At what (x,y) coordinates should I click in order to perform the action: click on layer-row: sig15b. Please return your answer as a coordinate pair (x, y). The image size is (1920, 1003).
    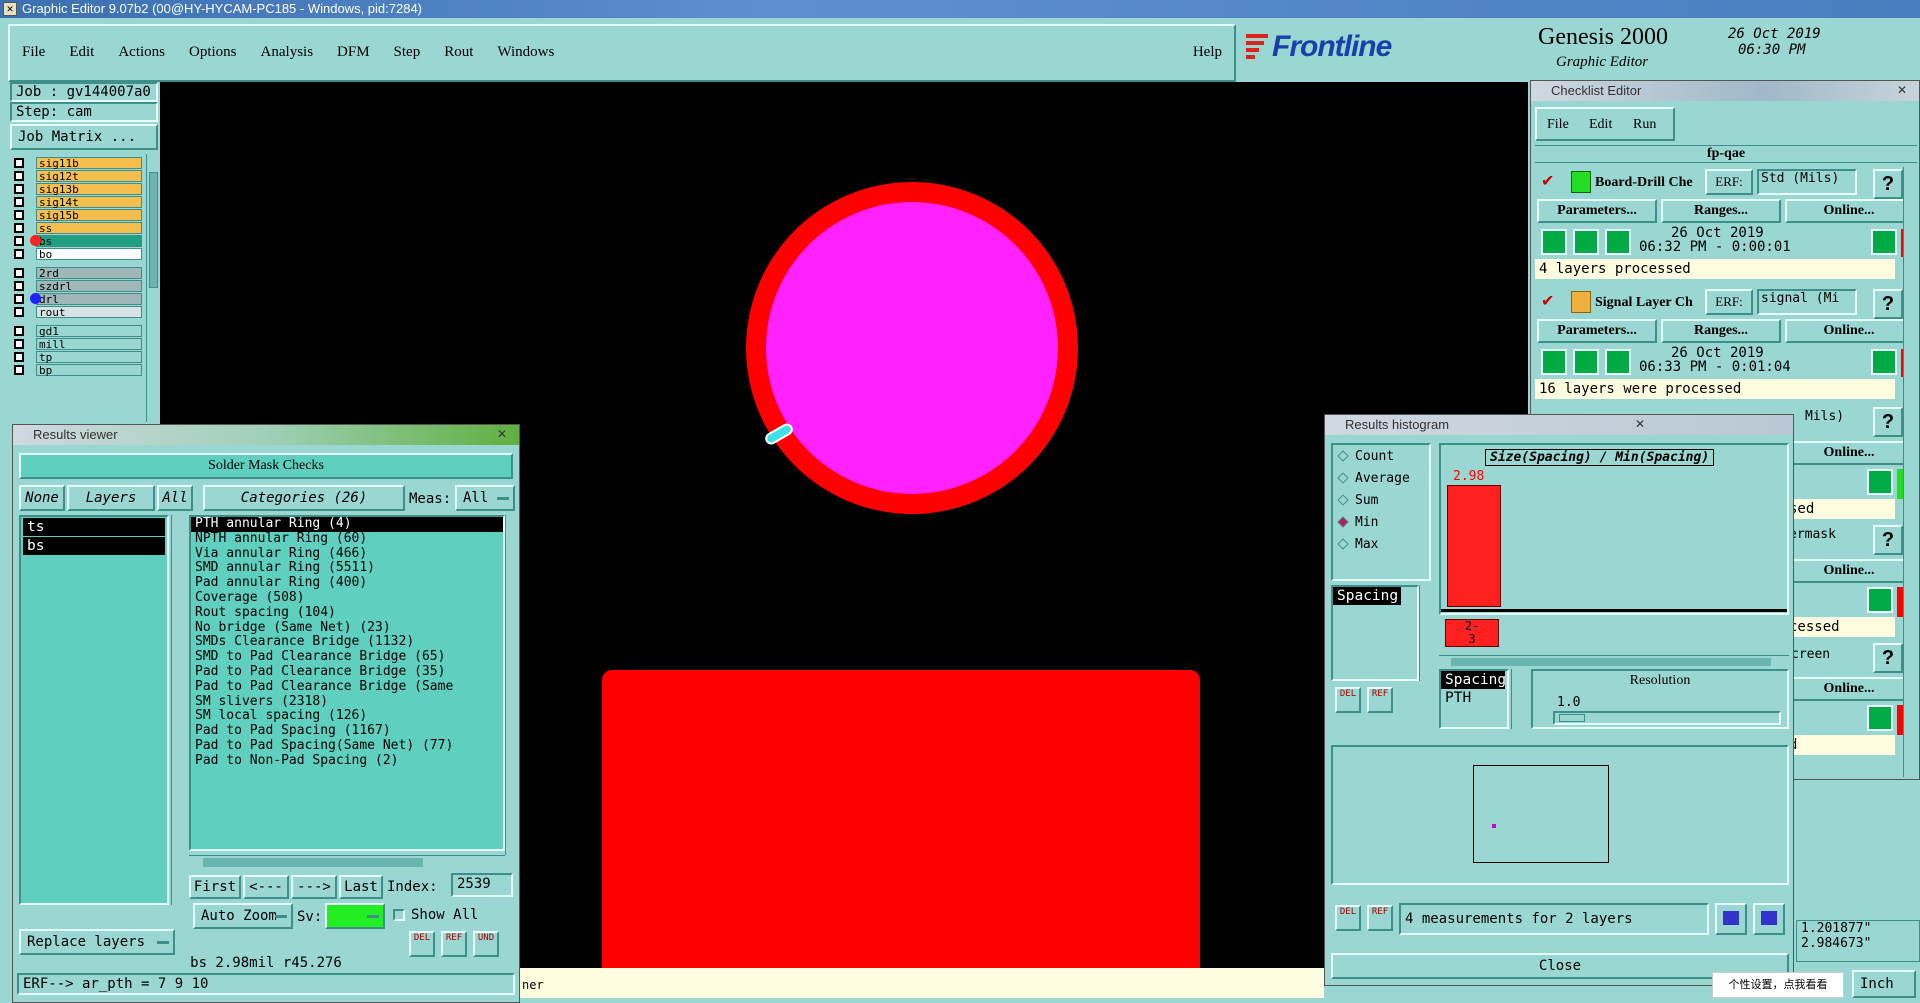
    Looking at the image, I should click on (78, 214).